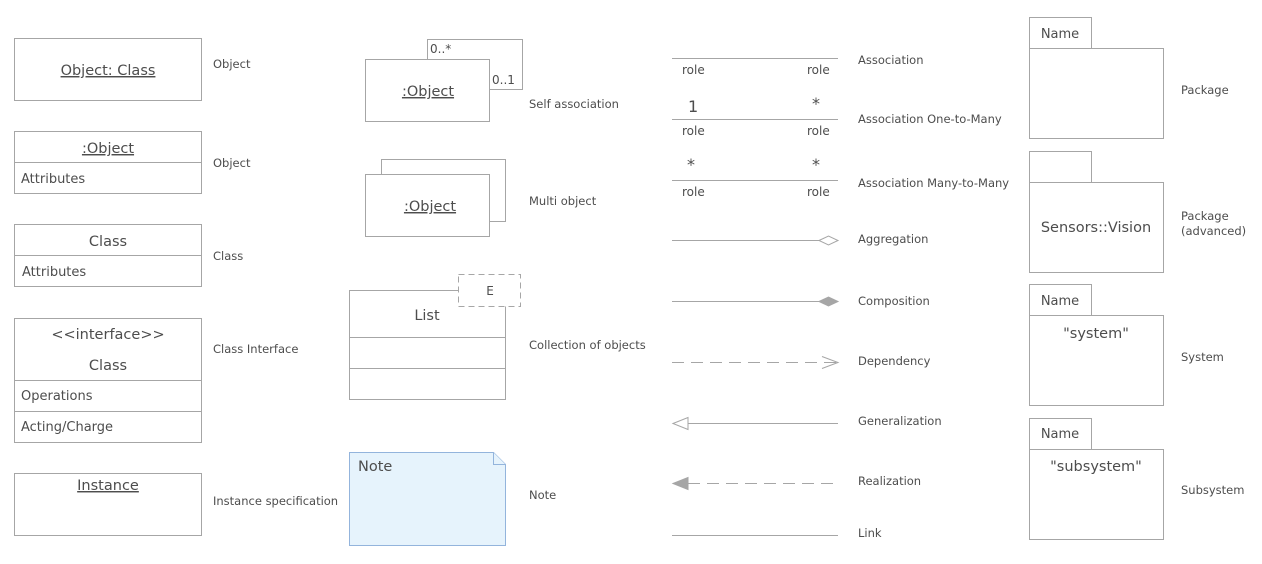  Describe the element at coordinates (232, 163) in the screenshot. I see `object-attributes-caption: Object` at that location.